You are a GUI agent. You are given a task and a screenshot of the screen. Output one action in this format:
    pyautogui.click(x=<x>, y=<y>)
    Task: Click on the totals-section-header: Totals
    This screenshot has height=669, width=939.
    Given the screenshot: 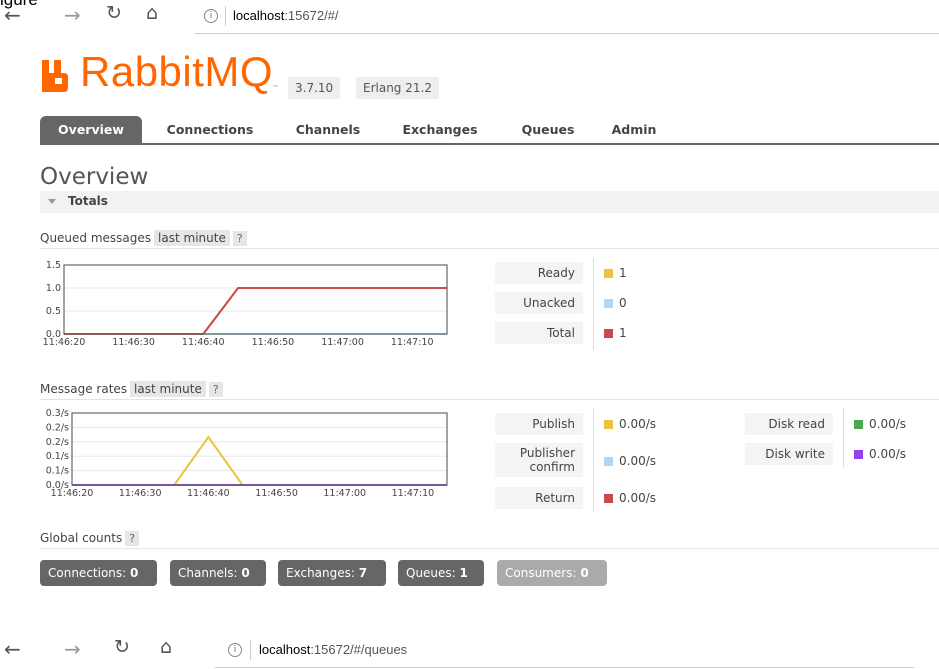 What is the action you would take?
    pyautogui.click(x=489, y=202)
    